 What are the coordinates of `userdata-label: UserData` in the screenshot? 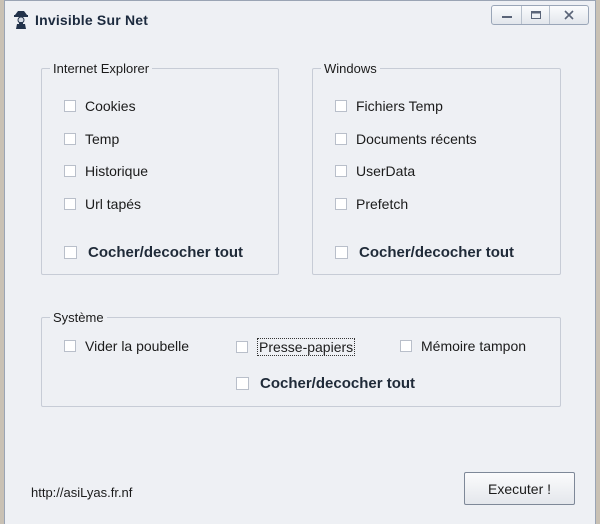 It's located at (386, 171).